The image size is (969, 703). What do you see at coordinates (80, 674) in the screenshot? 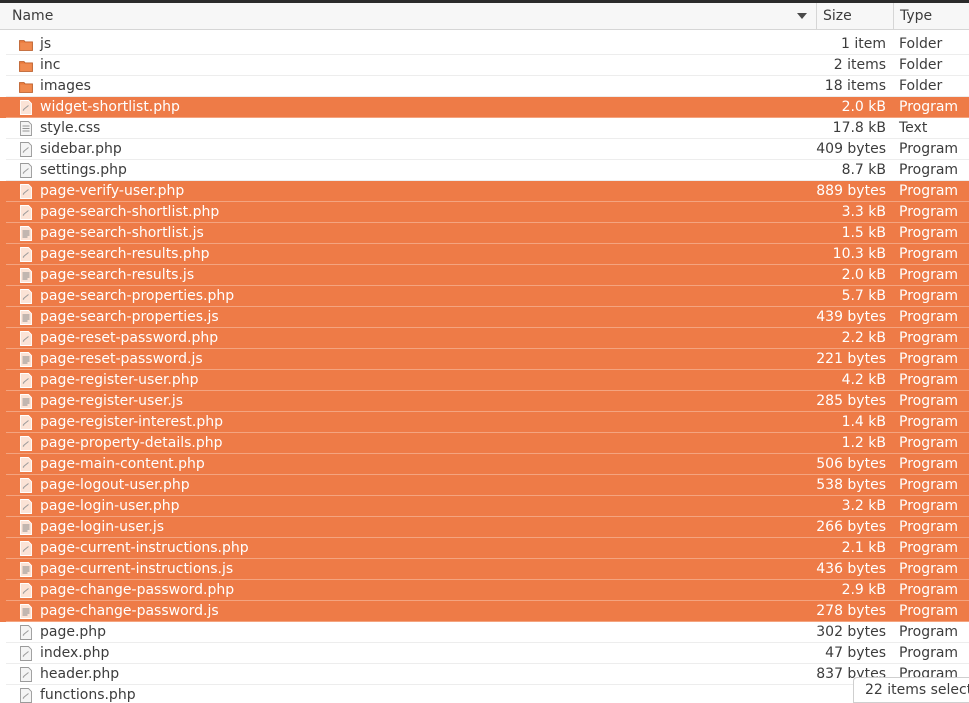
I see `file-name: header.php` at bounding box center [80, 674].